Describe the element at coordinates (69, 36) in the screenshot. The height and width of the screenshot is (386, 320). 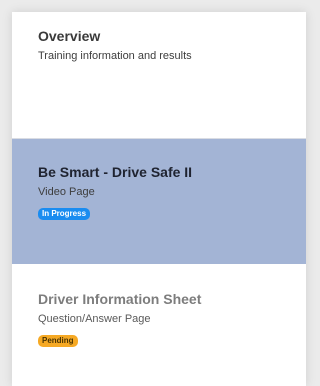
I see `nav-item-title: Overview` at that location.